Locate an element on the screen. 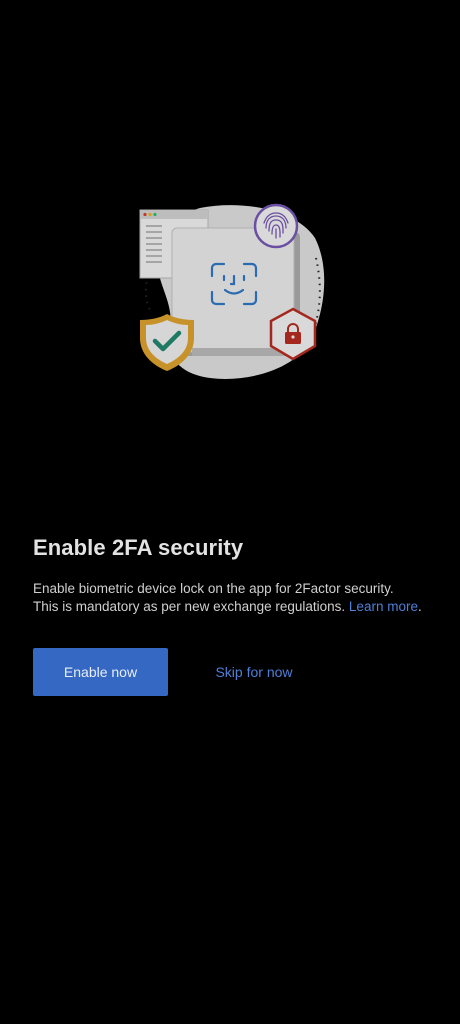 This screenshot has width=460, height=1024. description-period: . is located at coordinates (419, 606).